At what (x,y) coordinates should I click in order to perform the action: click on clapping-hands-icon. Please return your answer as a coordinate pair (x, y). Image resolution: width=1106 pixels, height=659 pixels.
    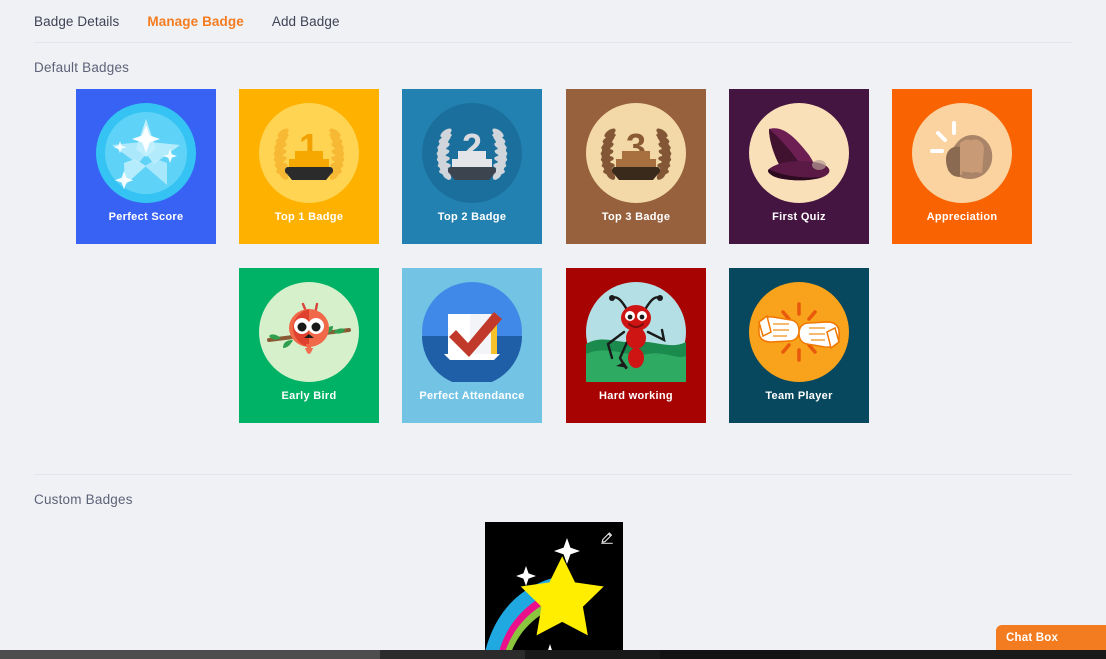
    Looking at the image, I should click on (962, 153).